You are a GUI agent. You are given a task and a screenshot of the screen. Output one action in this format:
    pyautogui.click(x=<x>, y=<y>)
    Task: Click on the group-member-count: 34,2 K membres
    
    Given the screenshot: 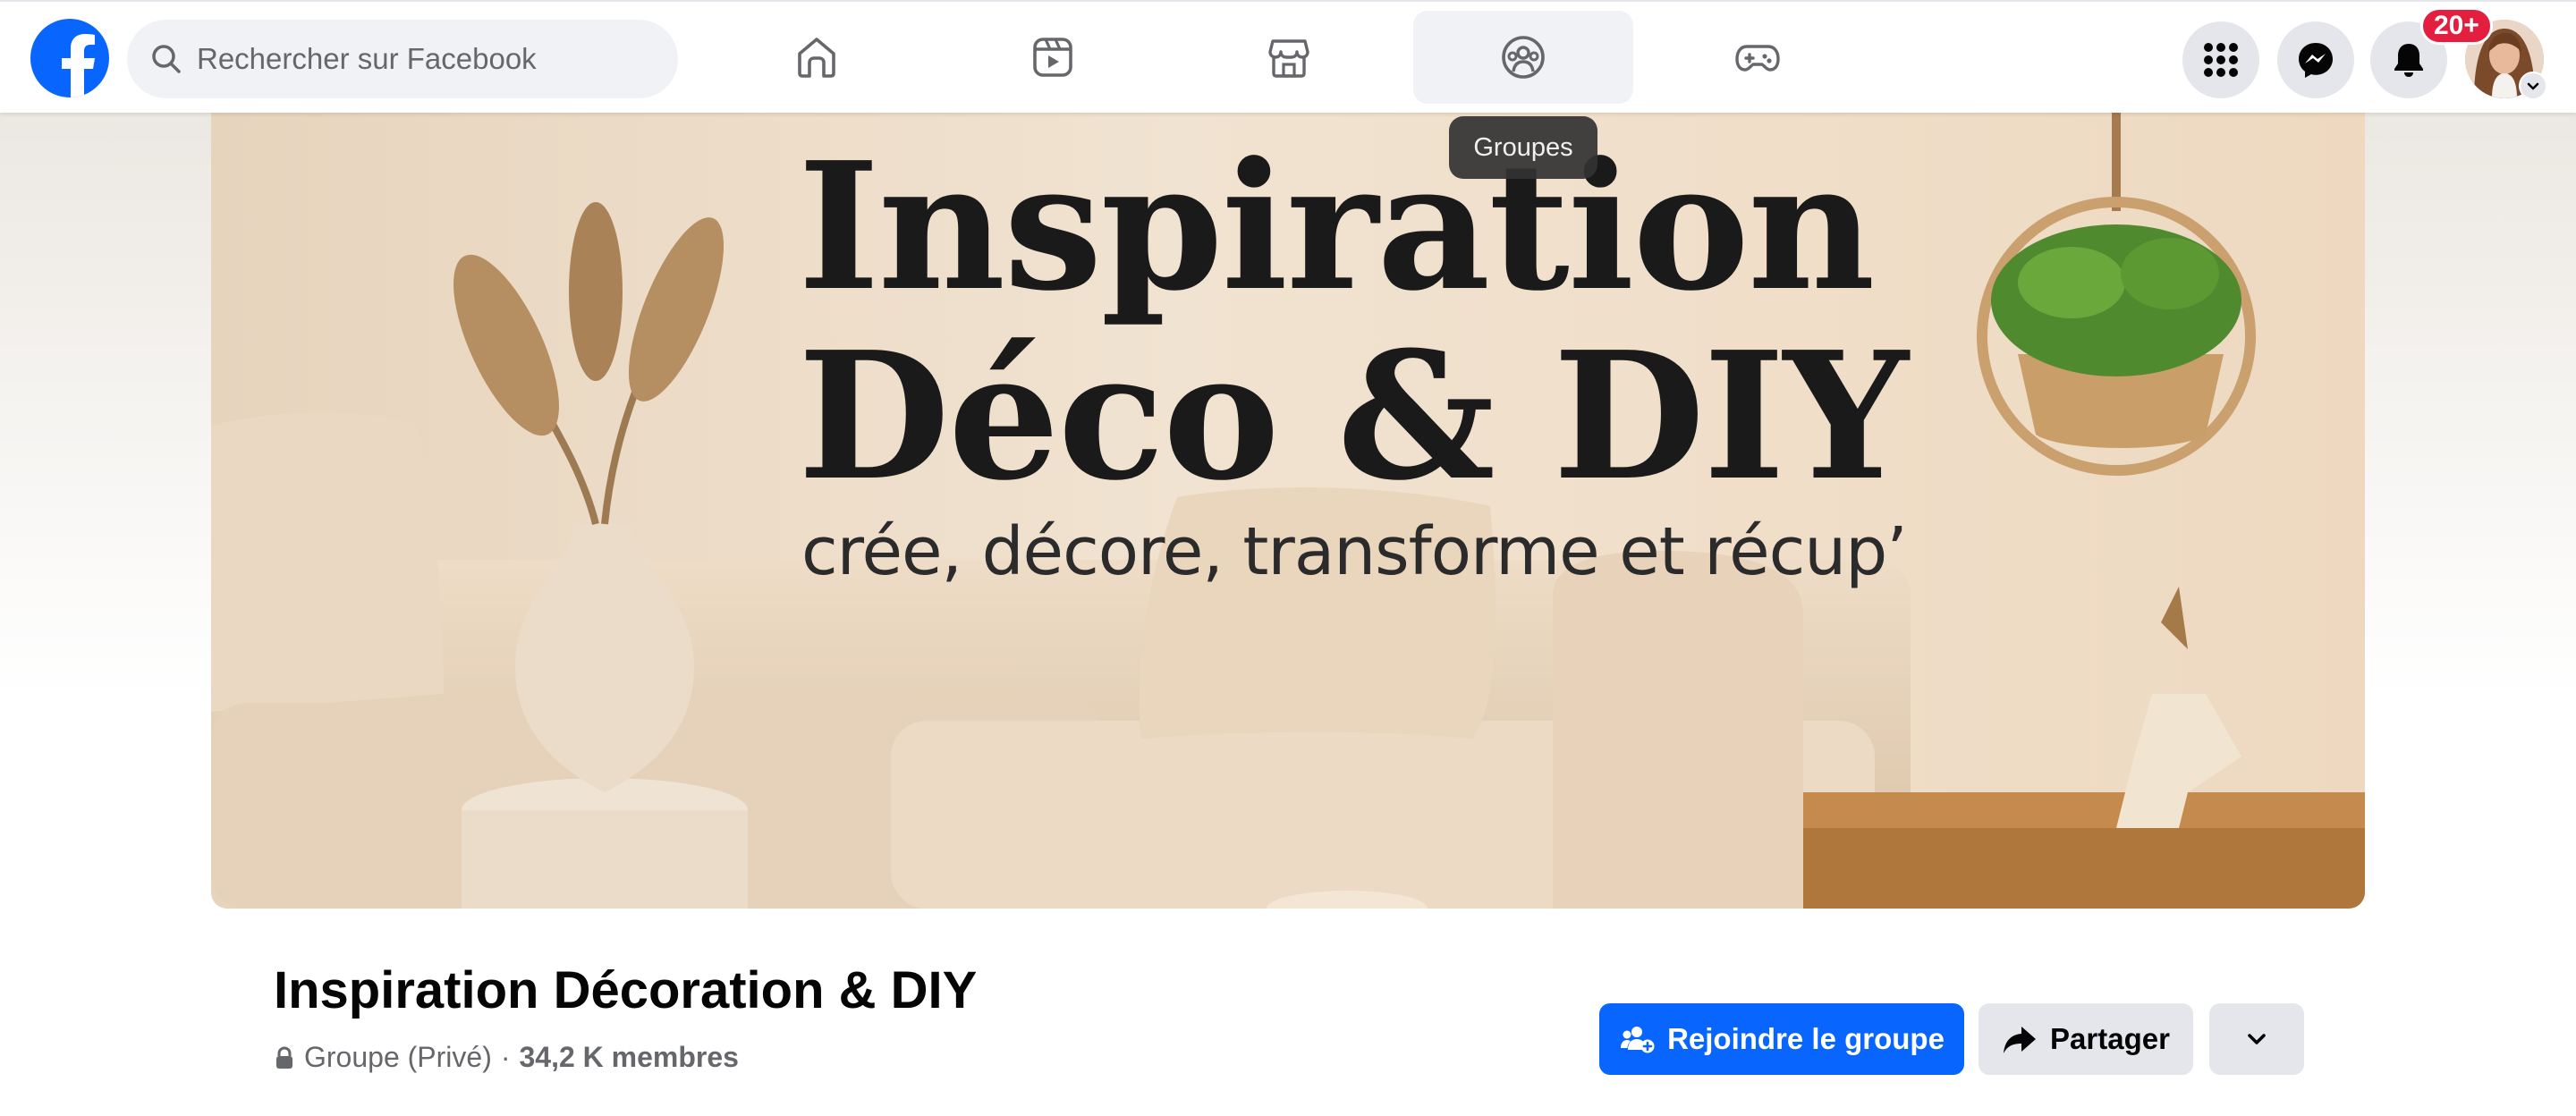 What is the action you would take?
    pyautogui.click(x=629, y=1057)
    